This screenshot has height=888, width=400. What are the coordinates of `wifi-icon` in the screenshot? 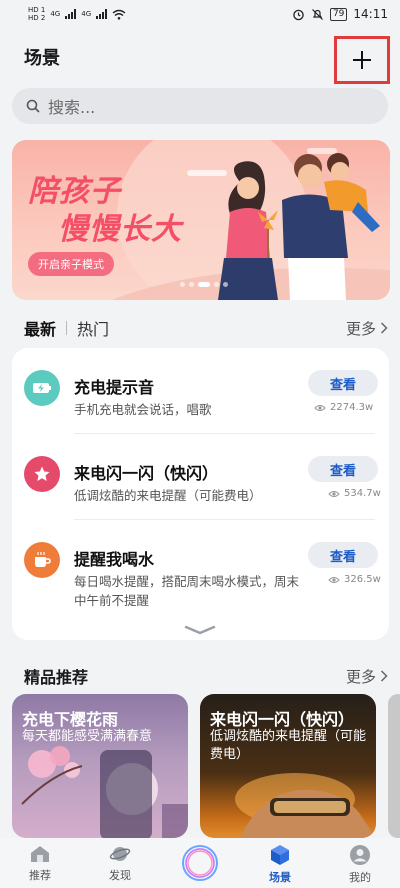 It's located at (119, 14).